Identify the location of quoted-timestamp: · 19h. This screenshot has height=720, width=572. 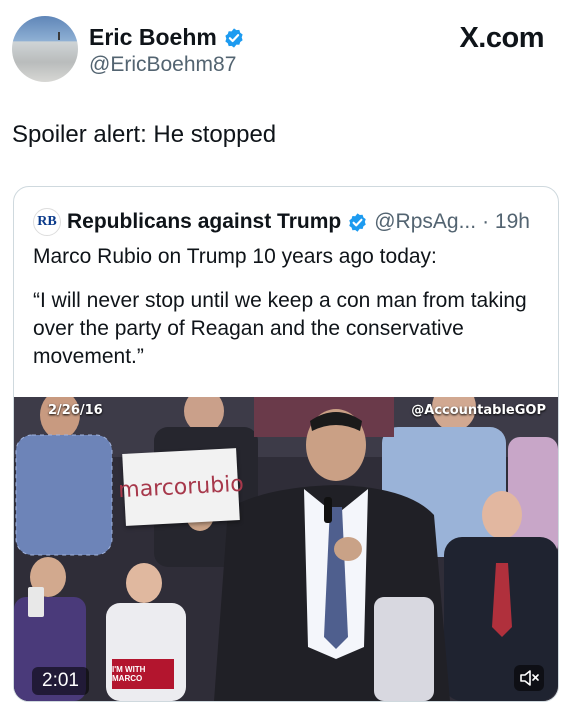
(506, 222).